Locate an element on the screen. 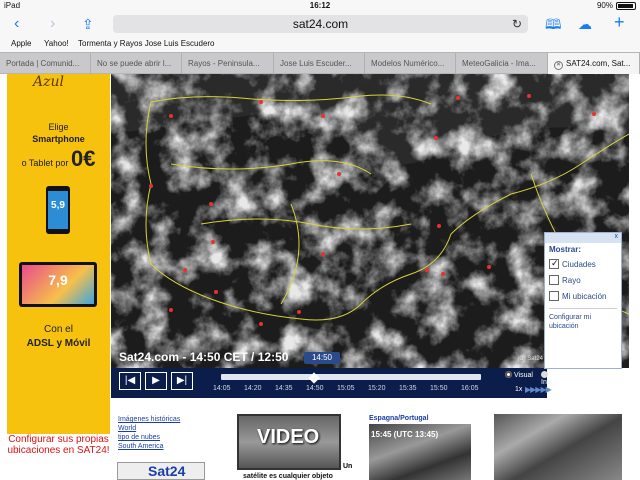 The width and height of the screenshot is (640, 480). tablet-image: 7,9 is located at coordinates (58, 284).